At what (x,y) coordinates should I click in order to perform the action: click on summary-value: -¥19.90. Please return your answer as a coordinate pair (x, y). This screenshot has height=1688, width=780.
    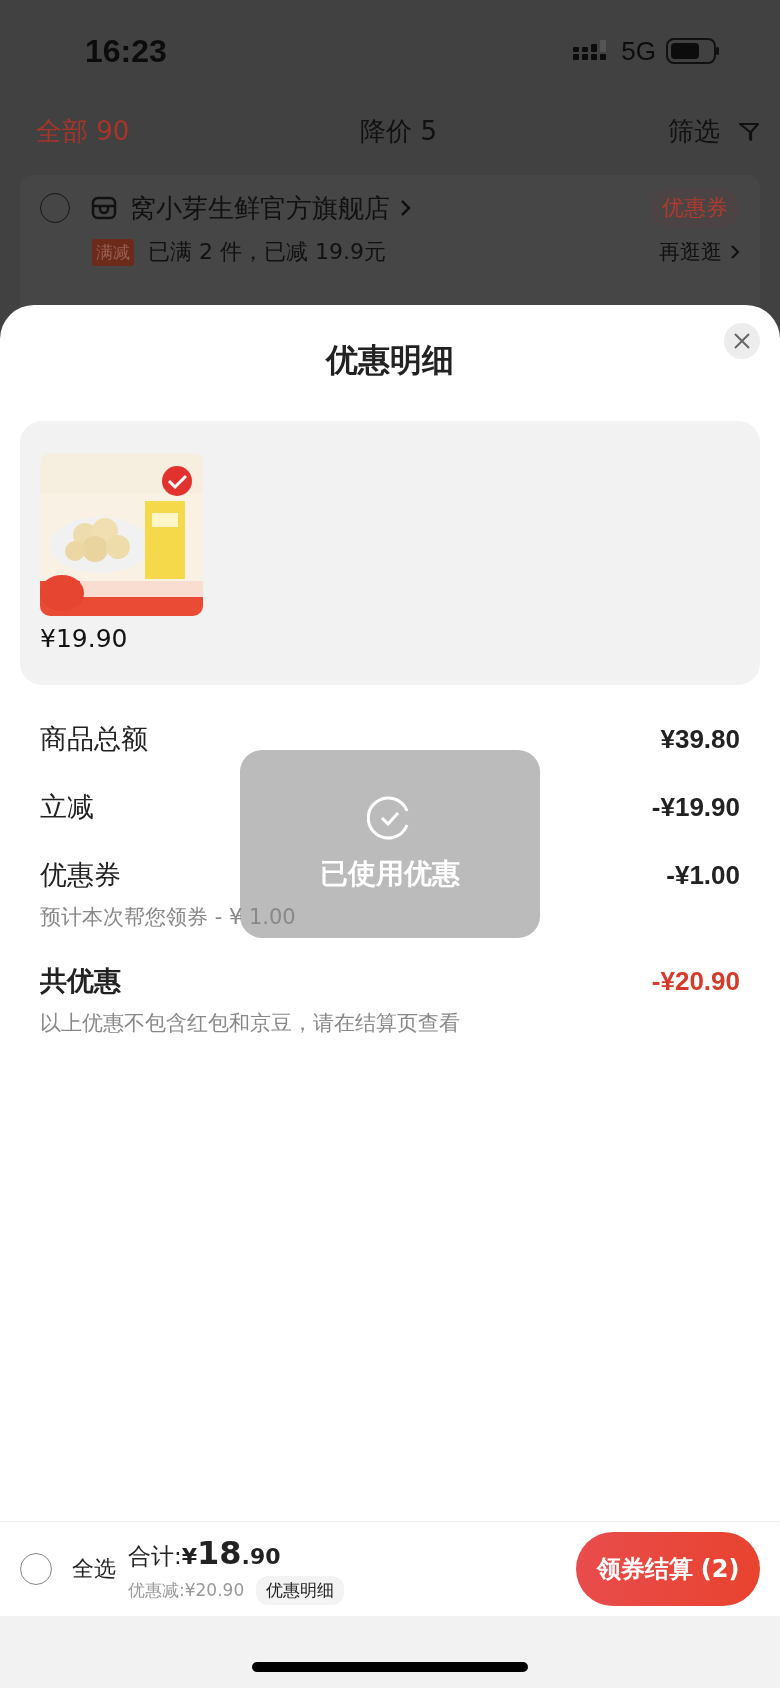
    Looking at the image, I should click on (695, 807).